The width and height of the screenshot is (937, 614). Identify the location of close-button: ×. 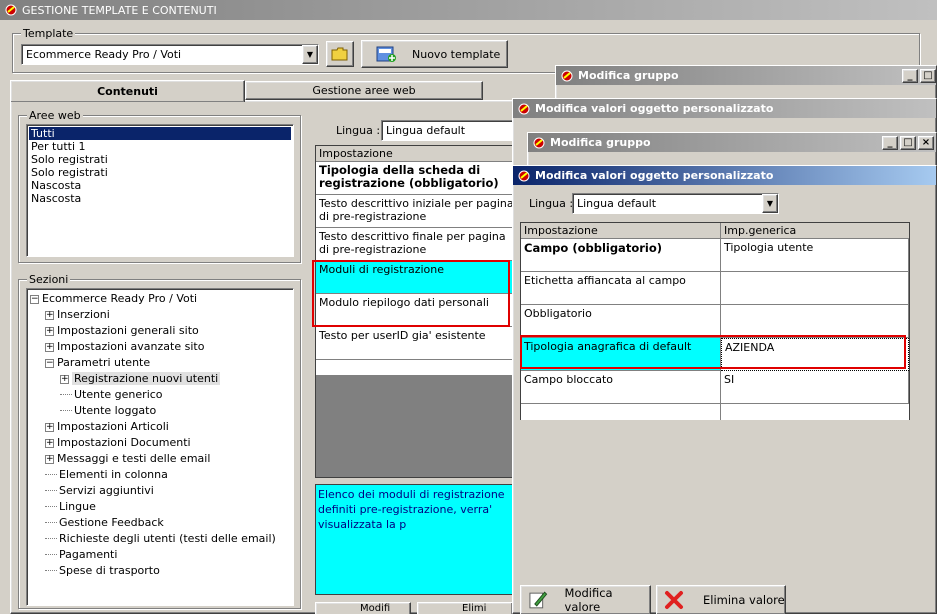
(926, 142).